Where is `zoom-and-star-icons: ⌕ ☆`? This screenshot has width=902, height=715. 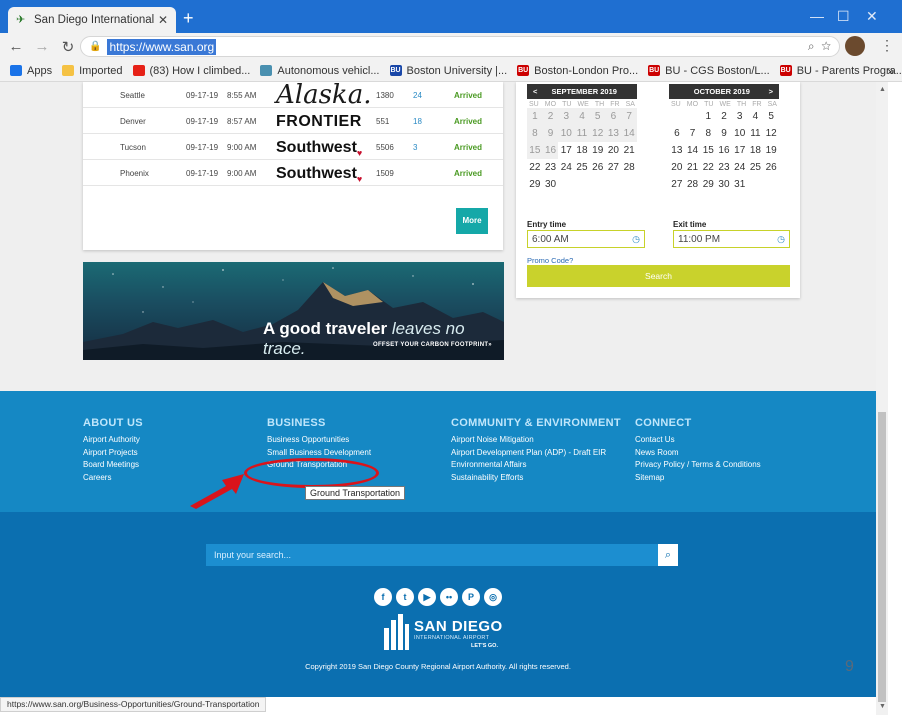 zoom-and-star-icons: ⌕ ☆ is located at coordinates (819, 46).